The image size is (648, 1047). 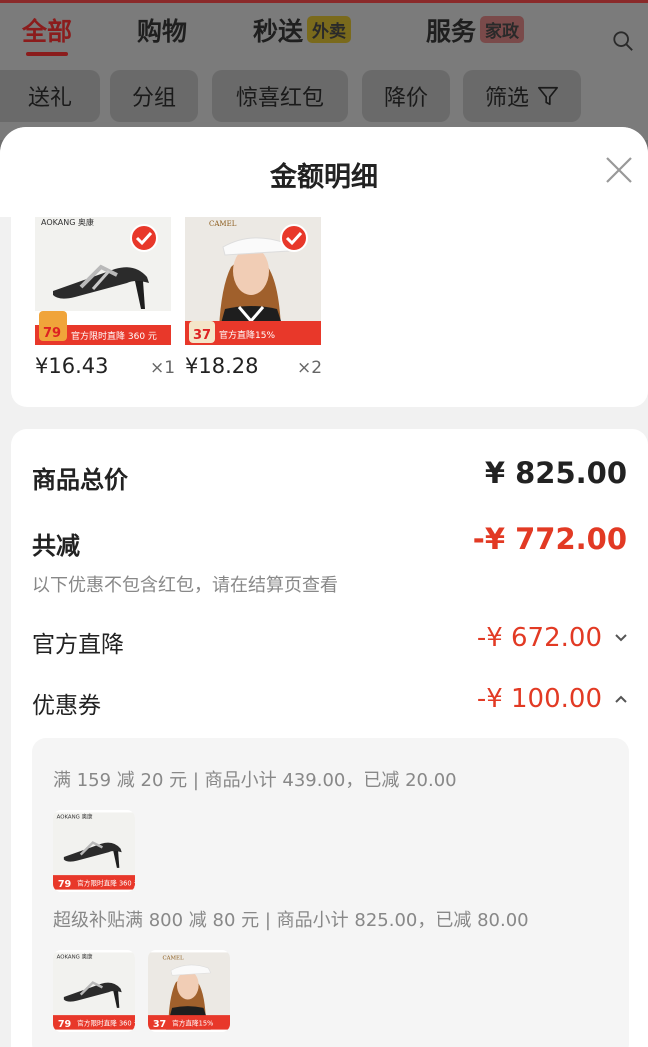 What do you see at coordinates (310, 368) in the screenshot?
I see `product-qty: ×2` at bounding box center [310, 368].